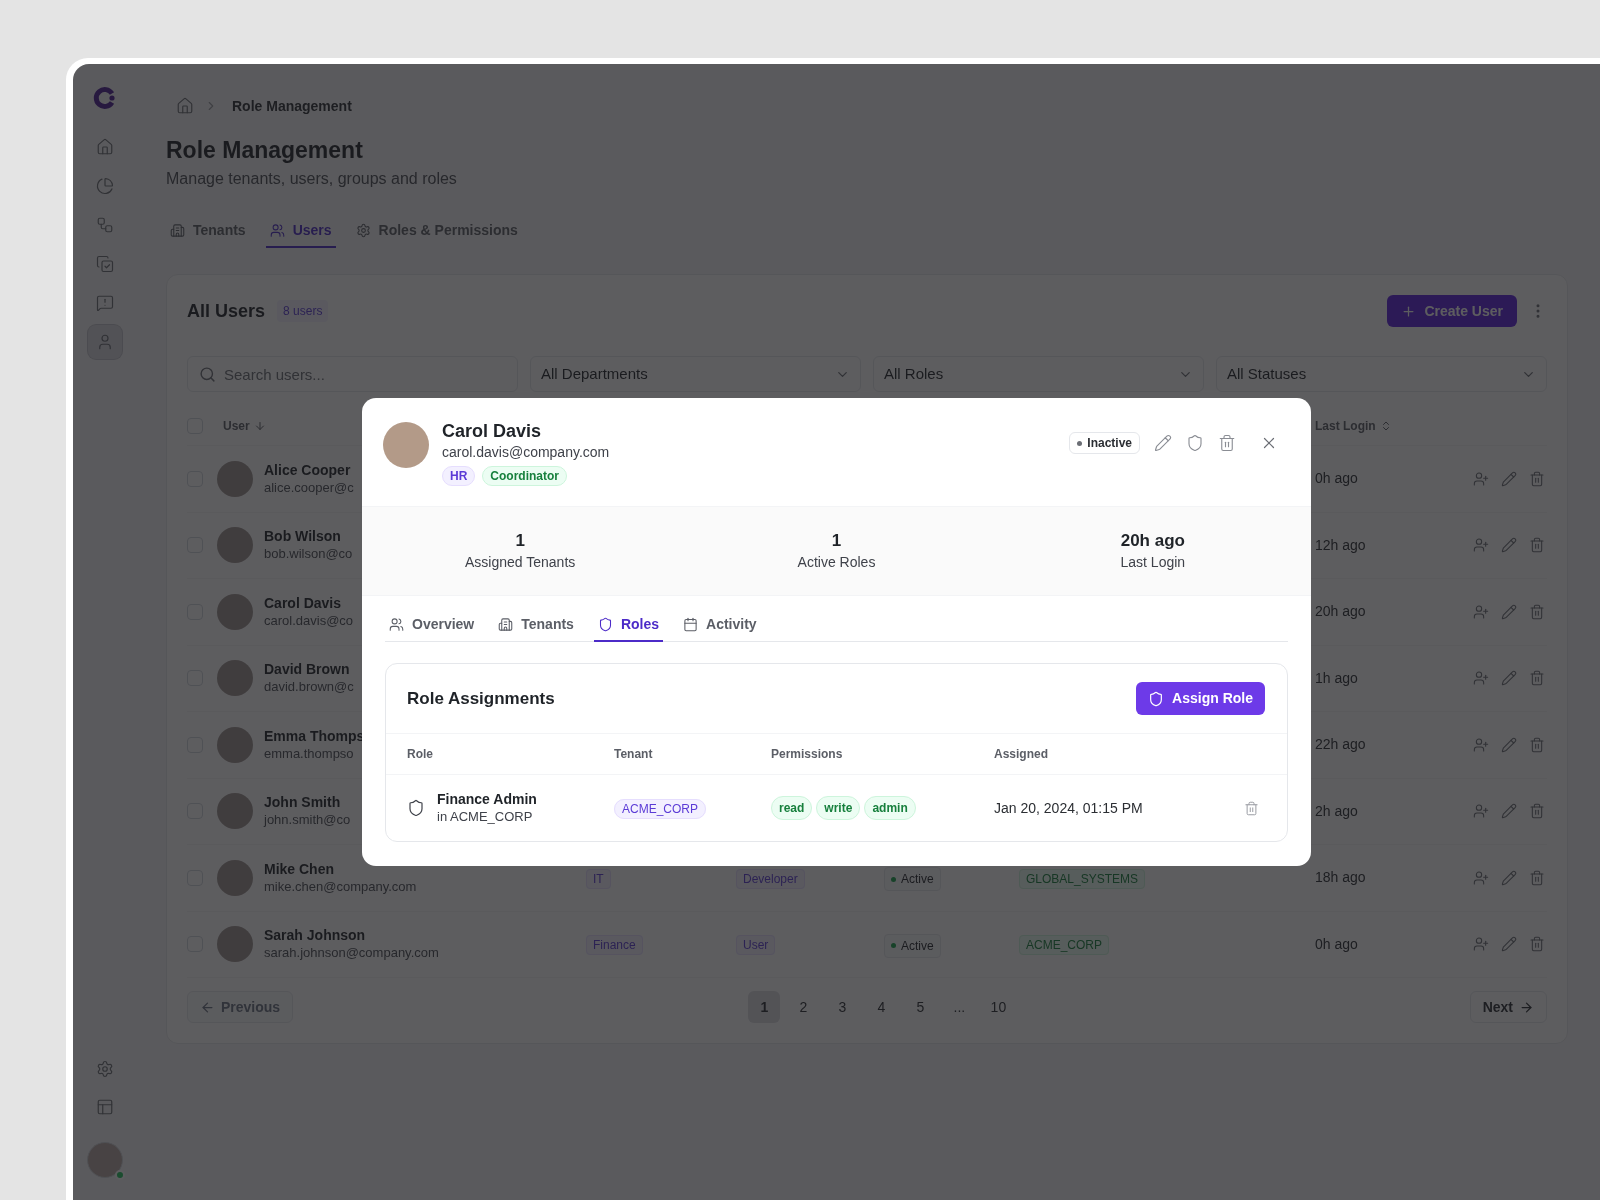  I want to click on last-login: 1h ago, so click(1337, 678).